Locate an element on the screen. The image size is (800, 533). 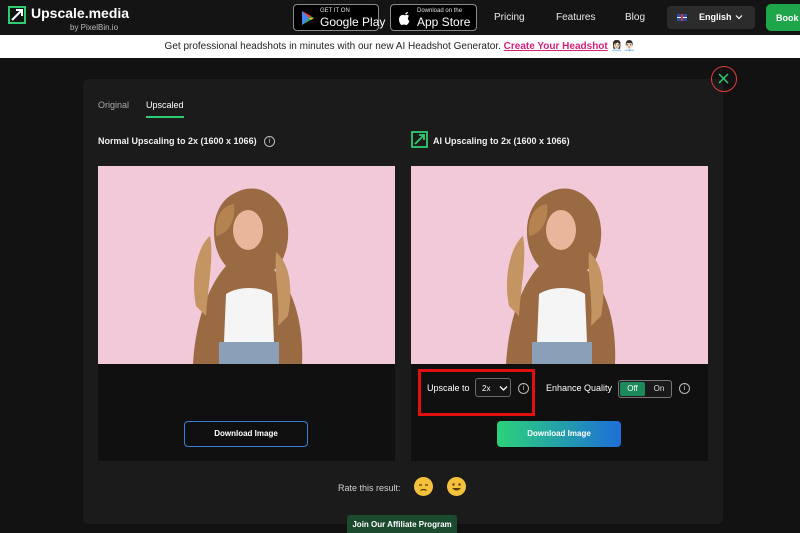
brand-logo: Upscale.media by PixelBin.io is located at coordinates (68, 18).